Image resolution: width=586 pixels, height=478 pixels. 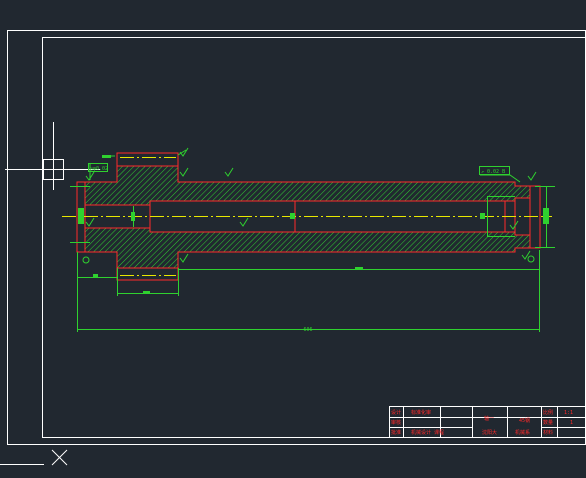 I want to click on svg-text: 轴一, so click(x=489, y=418).